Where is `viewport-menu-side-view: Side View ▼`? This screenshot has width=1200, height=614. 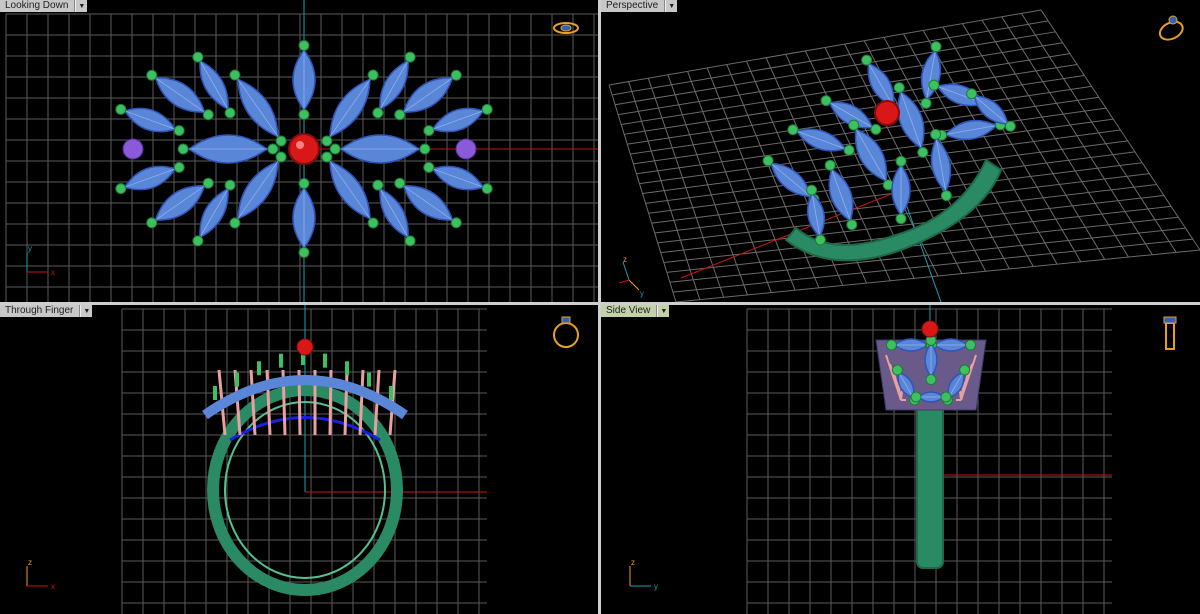 viewport-menu-side-view: Side View ▼ is located at coordinates (635, 311).